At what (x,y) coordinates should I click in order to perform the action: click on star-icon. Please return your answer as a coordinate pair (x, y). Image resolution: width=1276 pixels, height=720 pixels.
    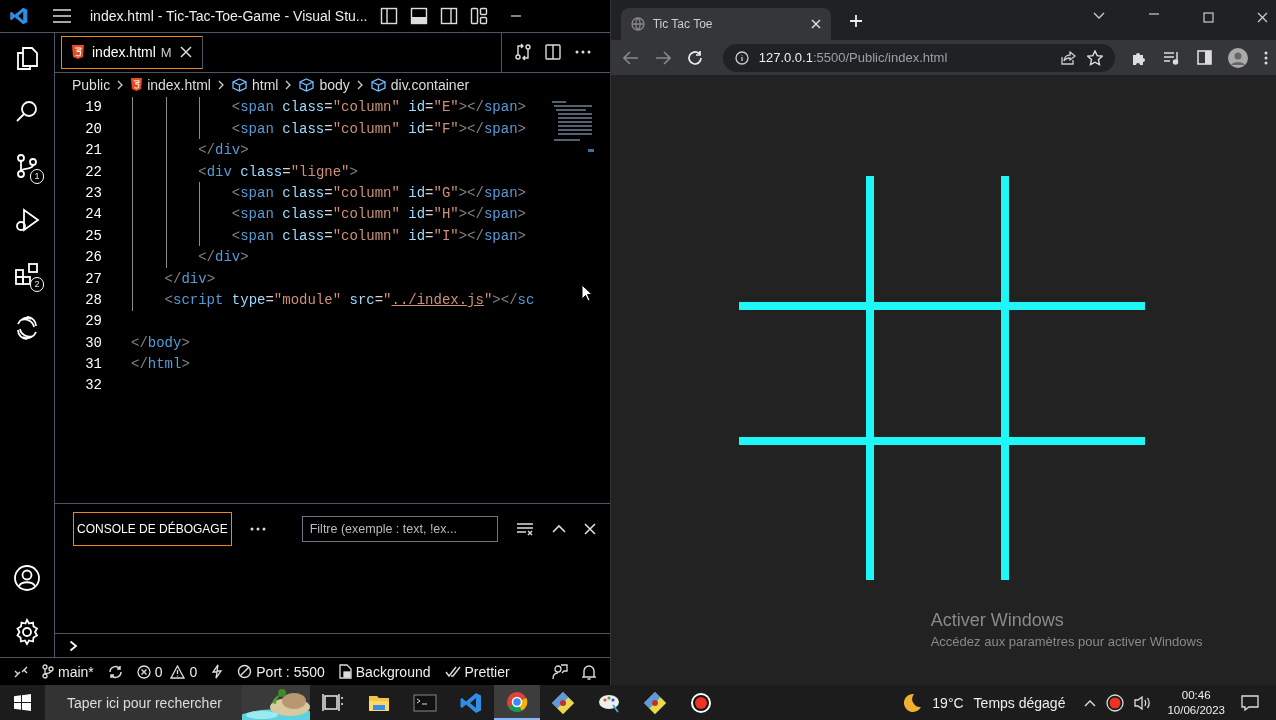
    Looking at the image, I should click on (1094, 57).